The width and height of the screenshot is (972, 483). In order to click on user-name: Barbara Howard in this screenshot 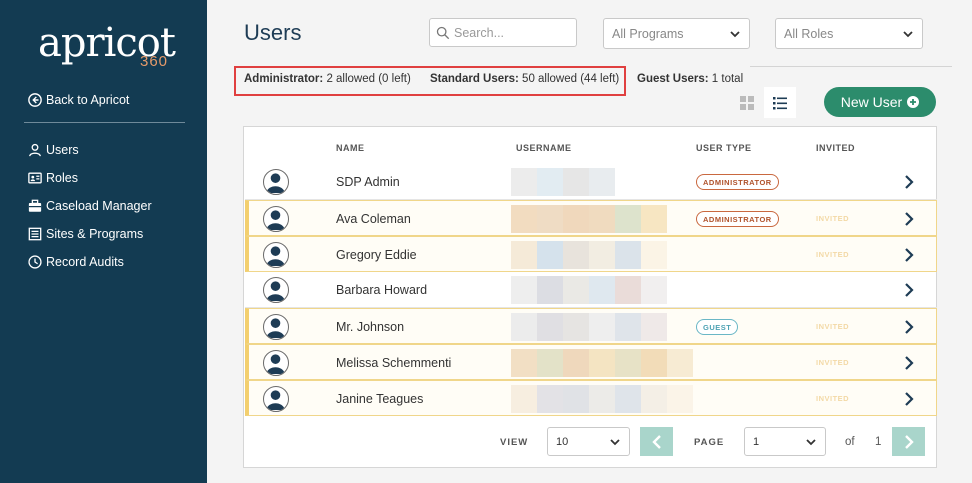, I will do `click(382, 290)`.